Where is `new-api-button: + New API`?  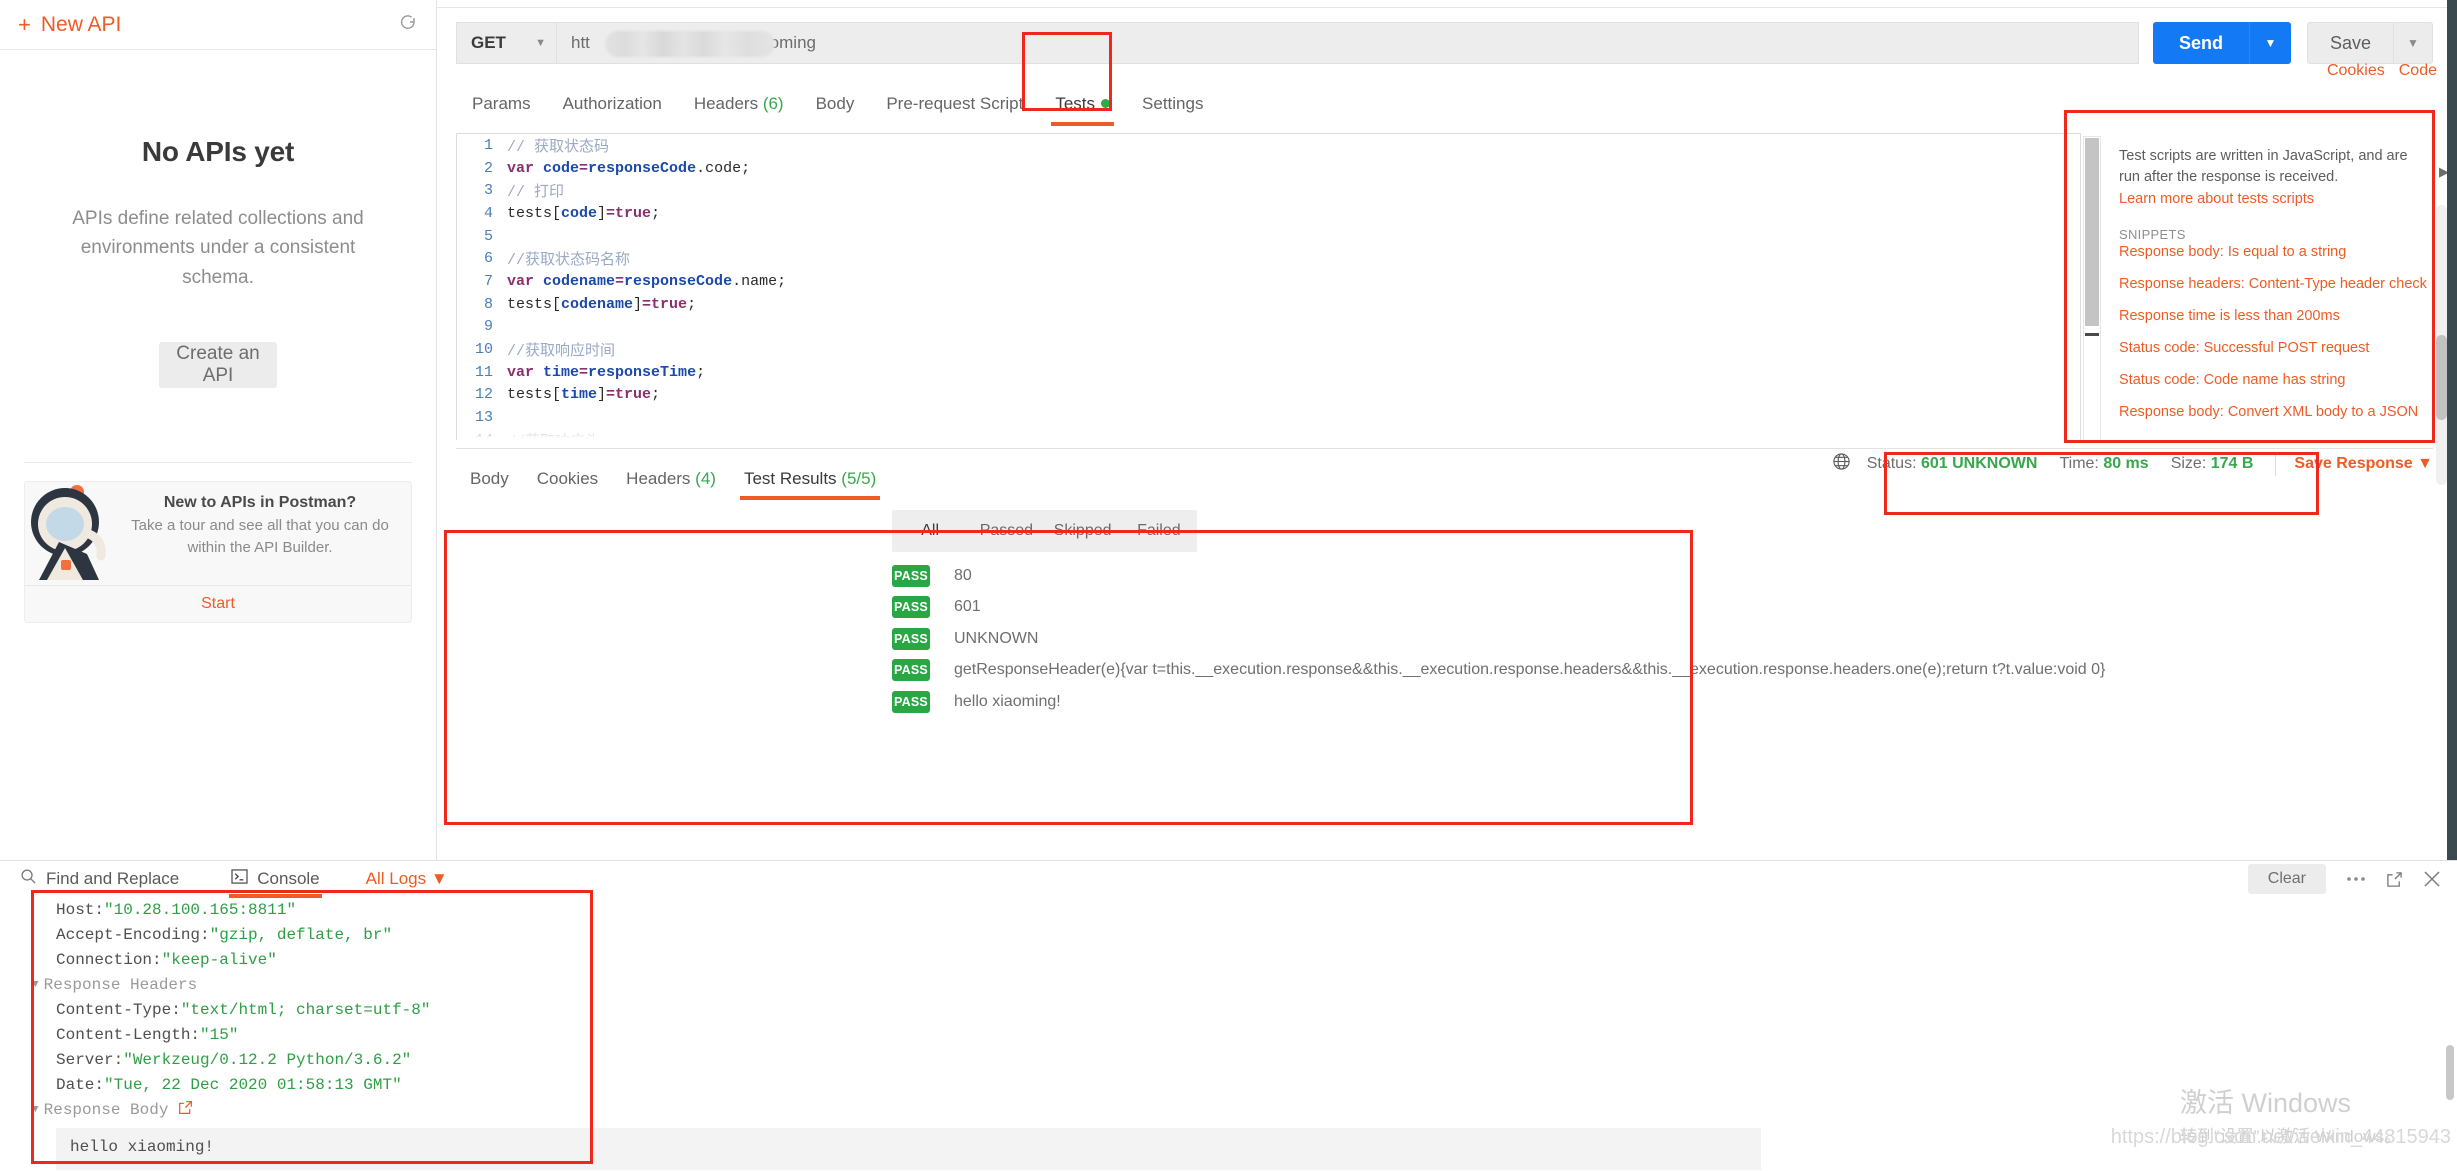 new-api-button: + New API is located at coordinates (69, 25).